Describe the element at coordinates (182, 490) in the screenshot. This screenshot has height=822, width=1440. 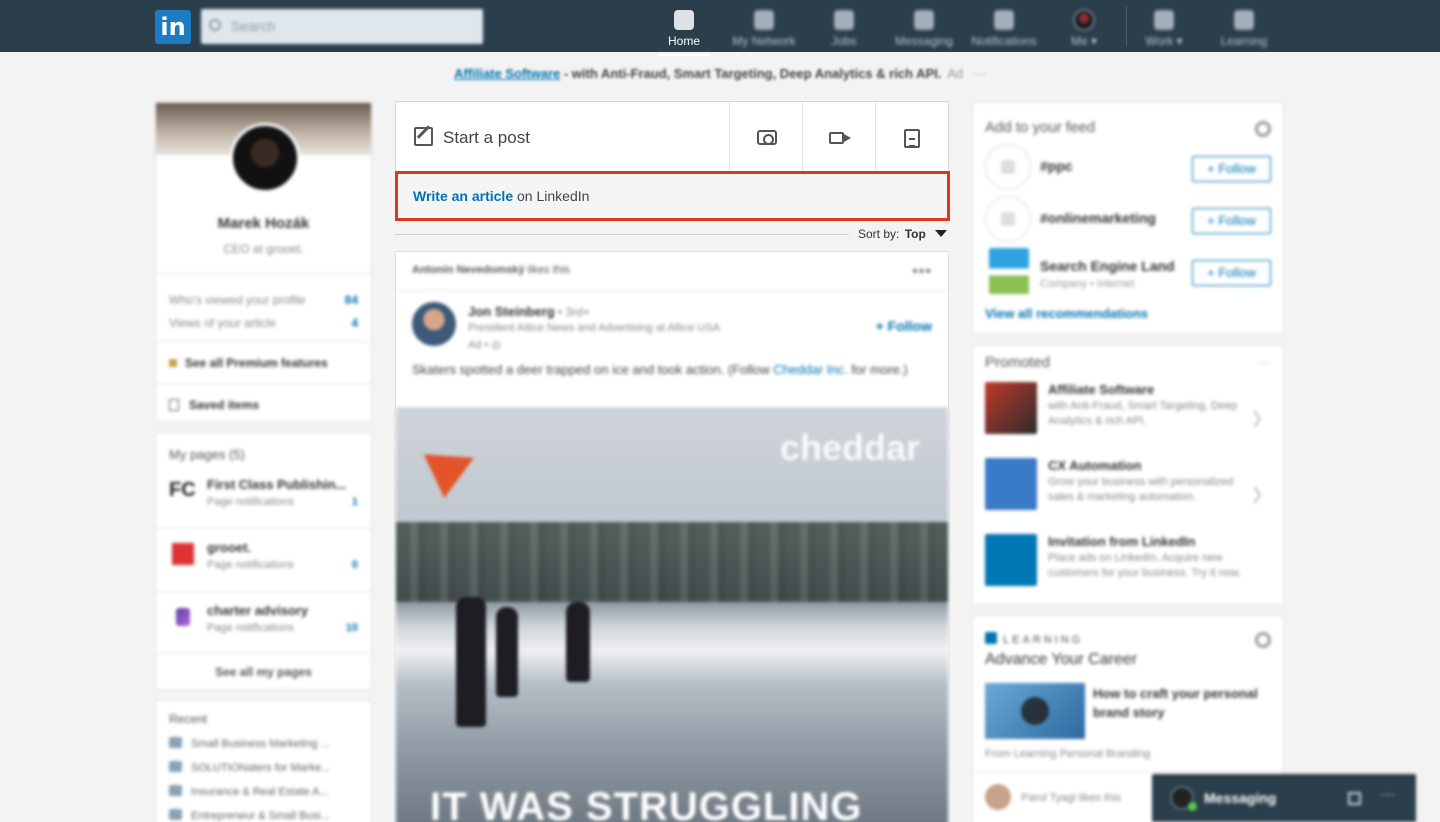
I see `page-logo: FC` at that location.